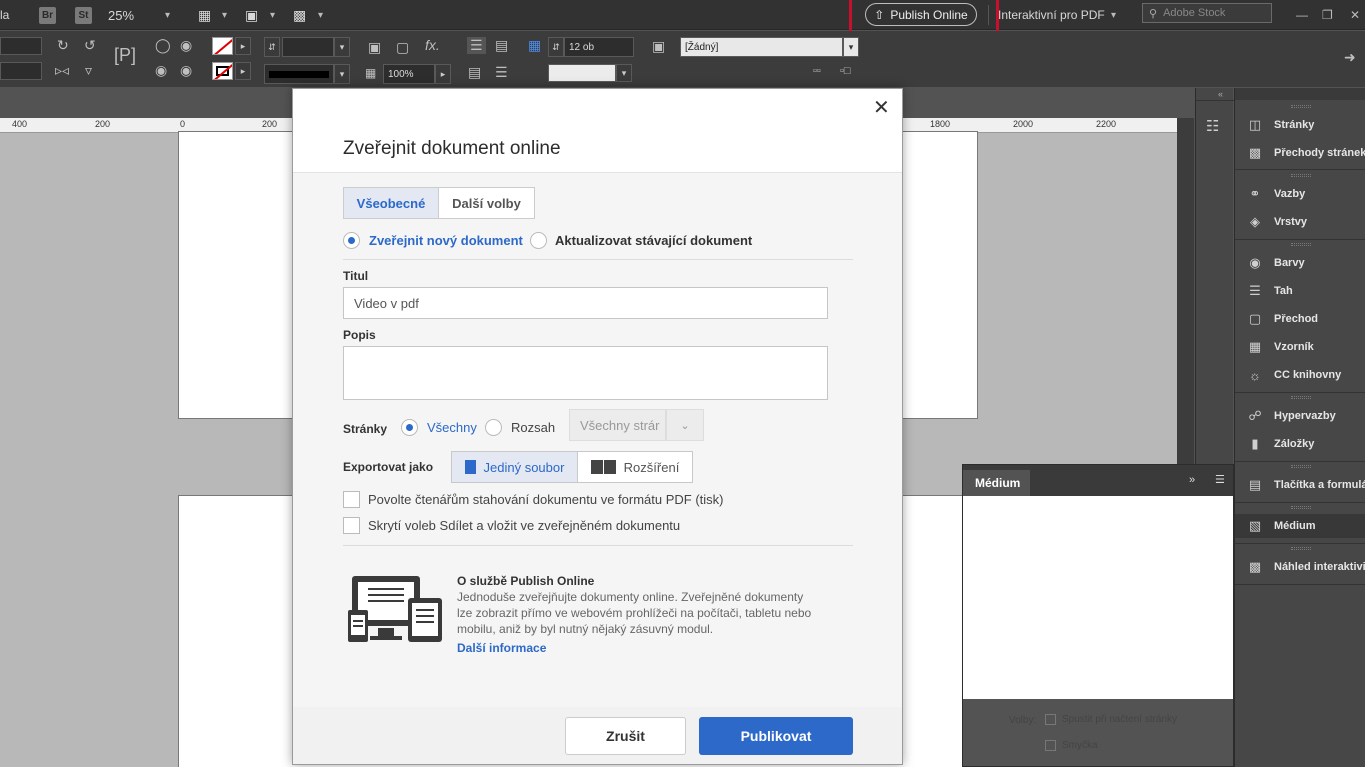 The width and height of the screenshot is (1365, 767). What do you see at coordinates (599, 47) in the screenshot?
I see `leading-field: 12 ob` at bounding box center [599, 47].